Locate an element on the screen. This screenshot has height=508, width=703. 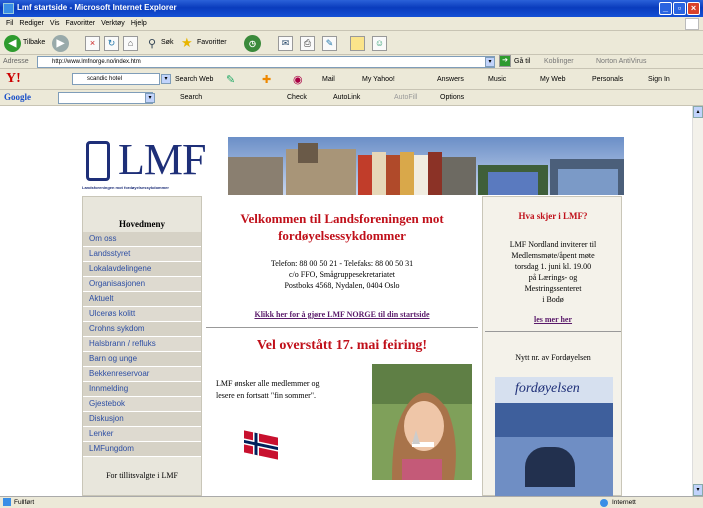
menu-item-lenker: Lenker is located at coordinates (142, 434).